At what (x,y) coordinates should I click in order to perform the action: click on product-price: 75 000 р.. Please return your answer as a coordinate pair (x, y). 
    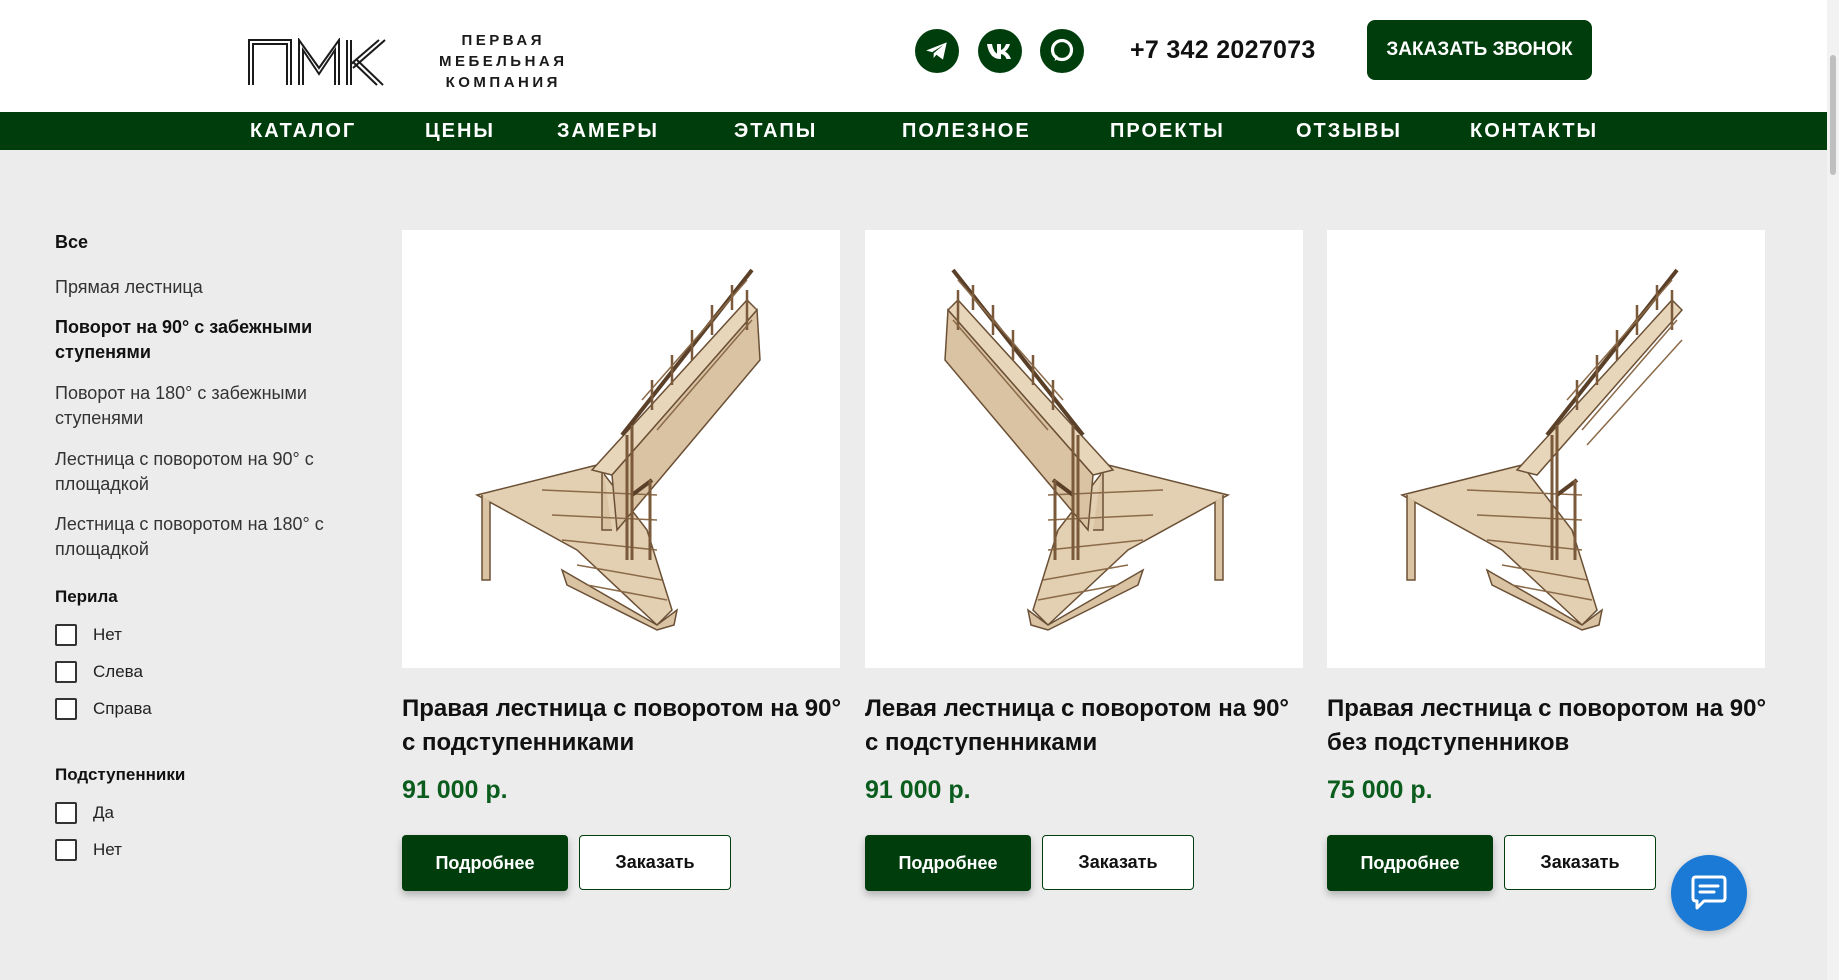
    Looking at the image, I should click on (1380, 790).